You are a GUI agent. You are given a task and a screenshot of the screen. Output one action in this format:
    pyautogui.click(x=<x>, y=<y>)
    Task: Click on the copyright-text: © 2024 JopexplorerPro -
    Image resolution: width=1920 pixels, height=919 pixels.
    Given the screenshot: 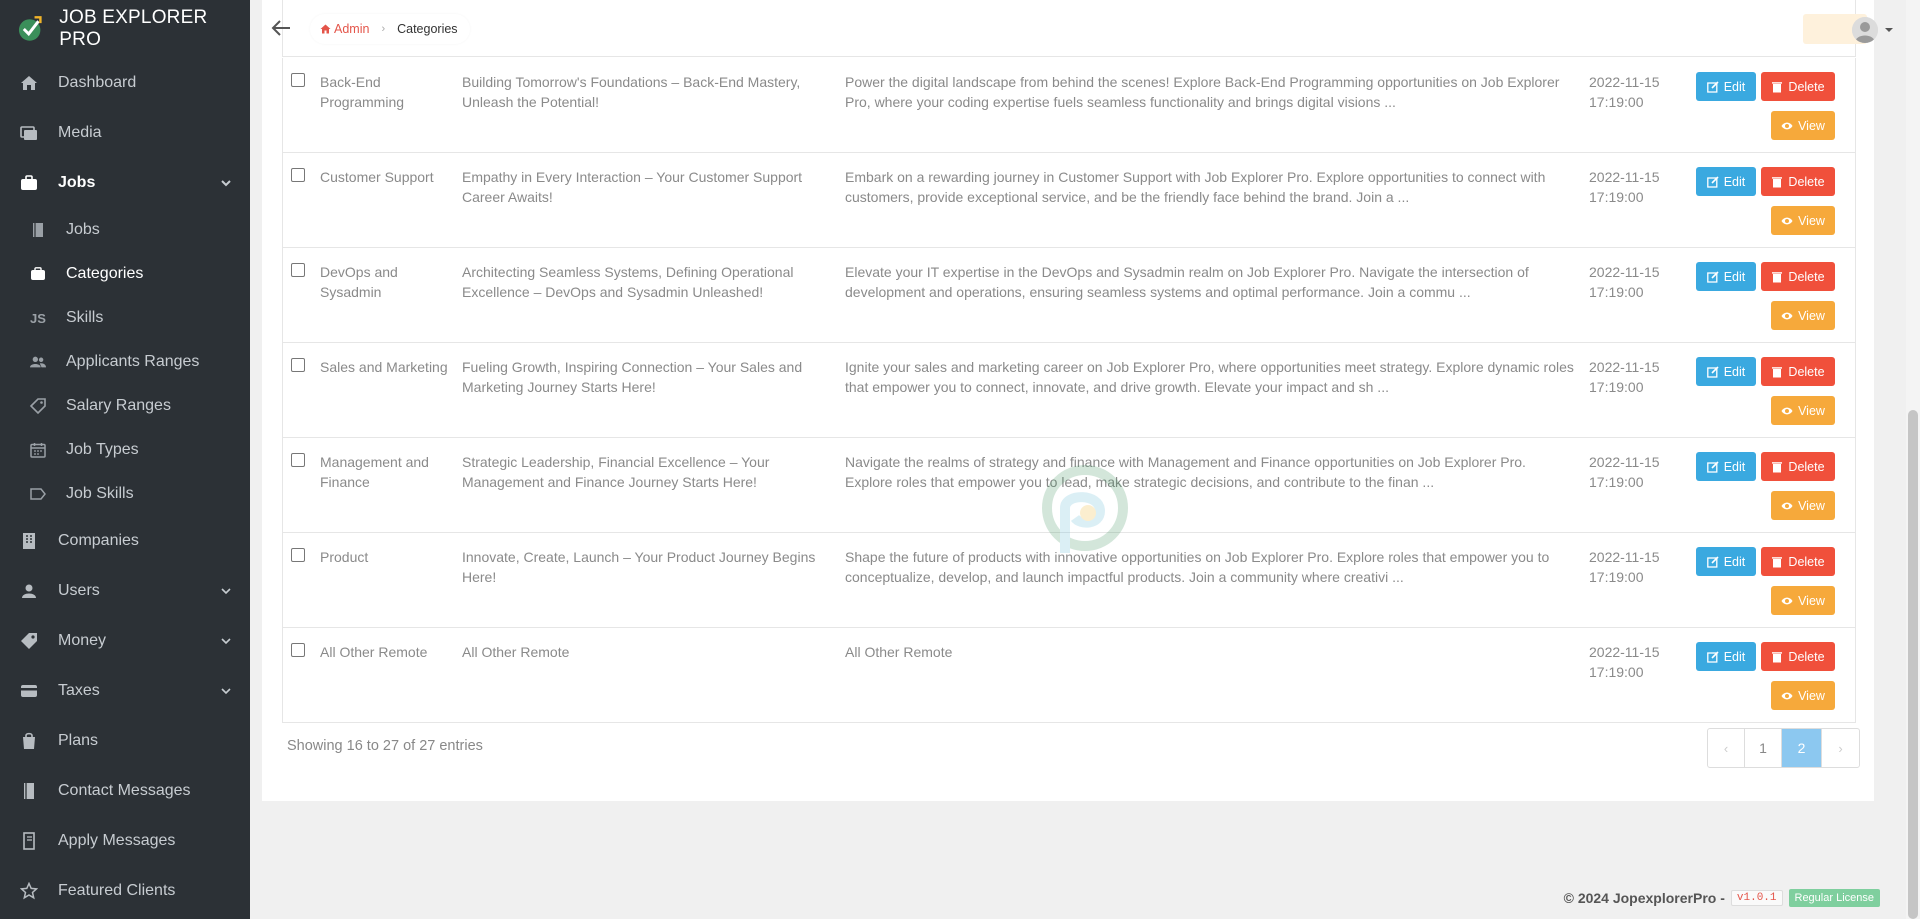 What is the action you would take?
    pyautogui.click(x=1644, y=898)
    